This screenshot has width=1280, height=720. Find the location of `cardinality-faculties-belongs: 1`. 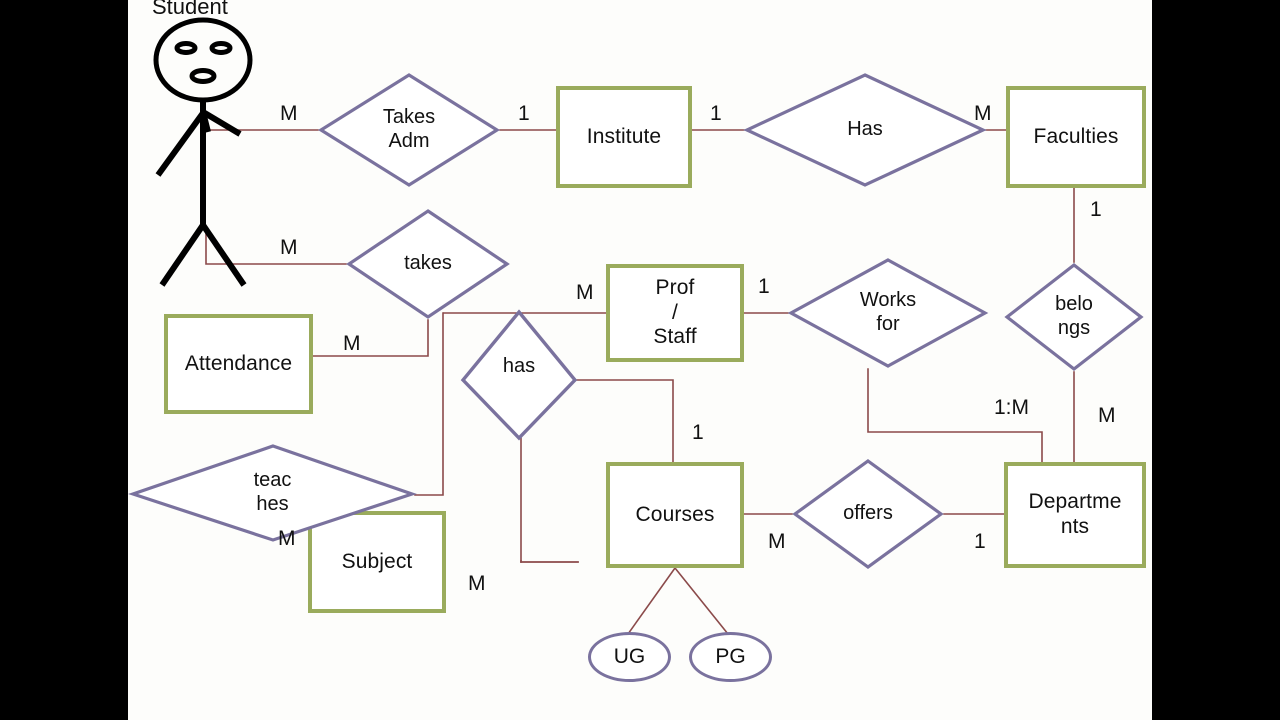

cardinality-faculties-belongs: 1 is located at coordinates (1096, 209).